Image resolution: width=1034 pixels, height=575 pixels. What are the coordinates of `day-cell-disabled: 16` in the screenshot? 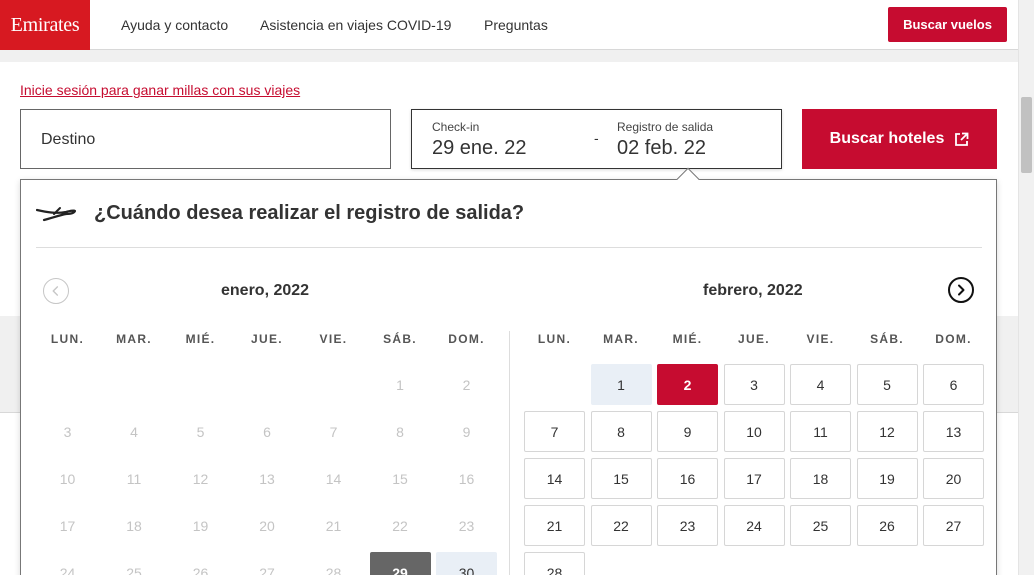 It's located at (466, 478).